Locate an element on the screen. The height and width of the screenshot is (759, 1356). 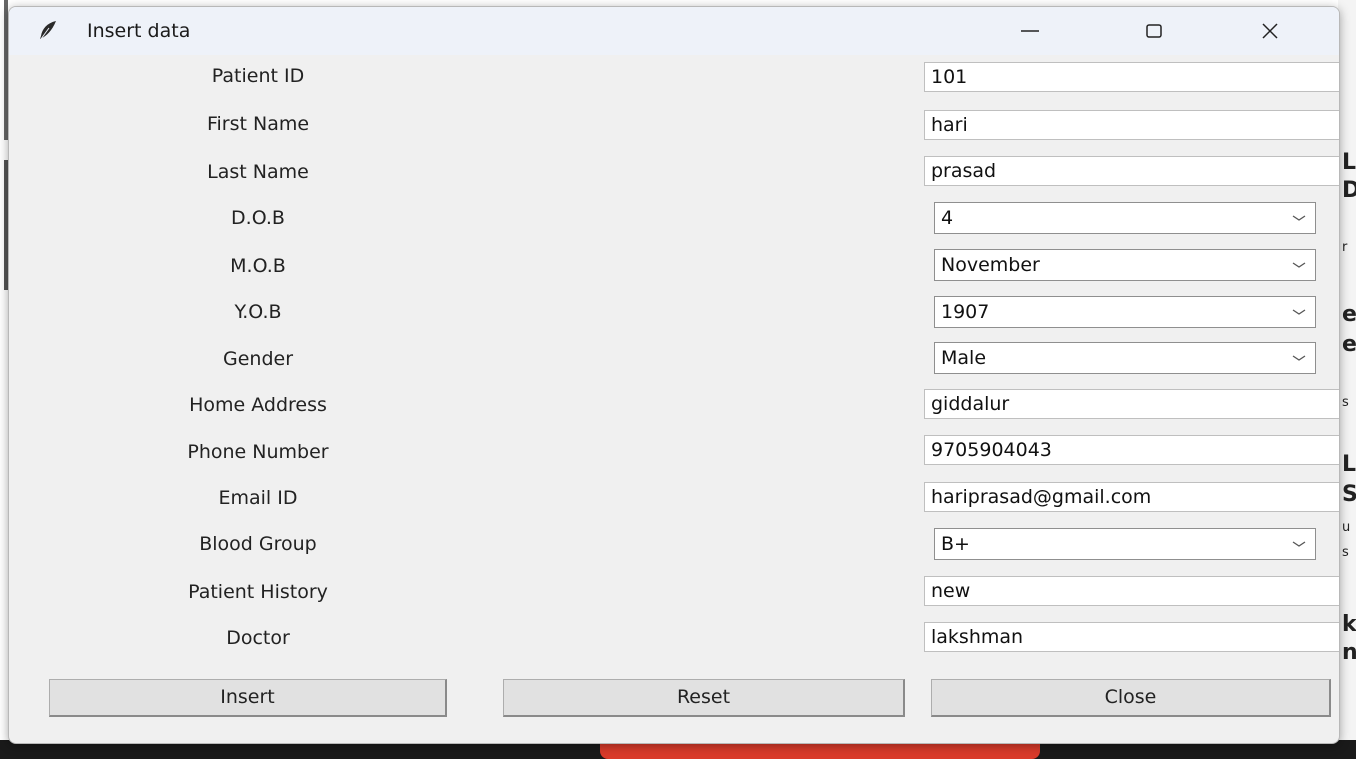
minimize-button is located at coordinates (1030, 31).